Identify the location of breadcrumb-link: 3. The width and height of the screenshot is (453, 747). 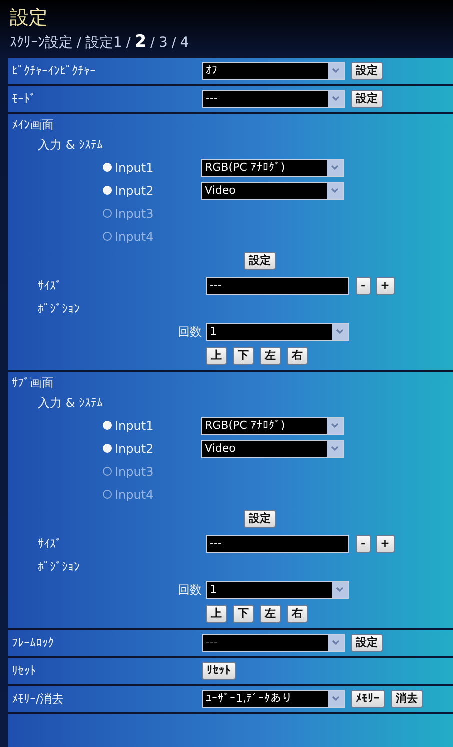
(163, 43).